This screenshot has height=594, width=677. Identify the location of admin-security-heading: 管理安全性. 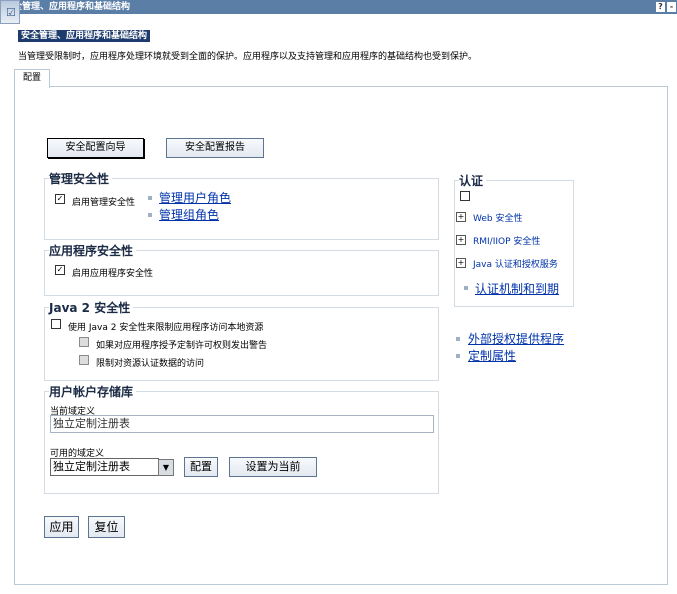
(81, 178).